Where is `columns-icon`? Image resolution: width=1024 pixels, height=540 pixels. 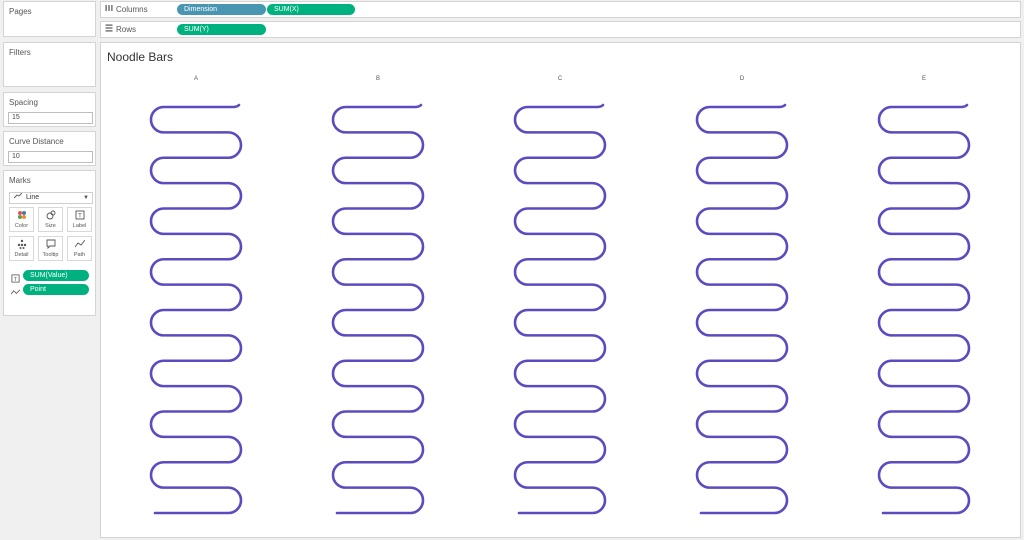 columns-icon is located at coordinates (110, 10).